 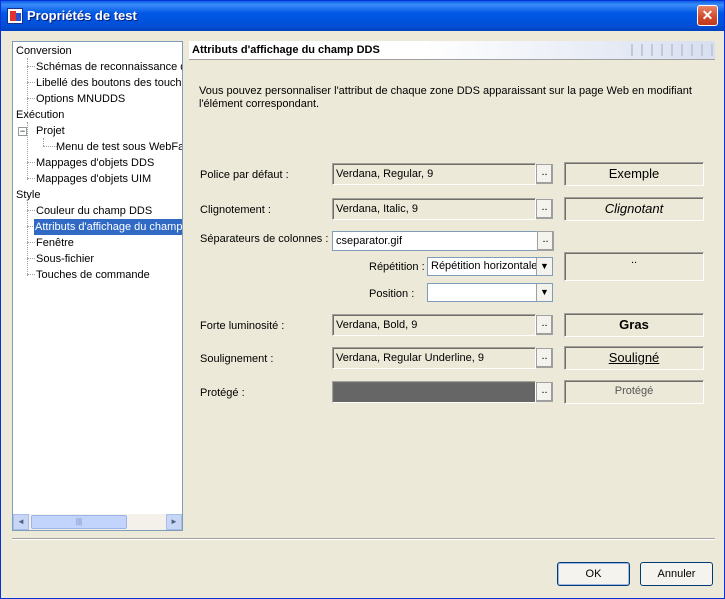 What do you see at coordinates (362, 16) in the screenshot?
I see `title-bar: Propriétés de test ✕` at bounding box center [362, 16].